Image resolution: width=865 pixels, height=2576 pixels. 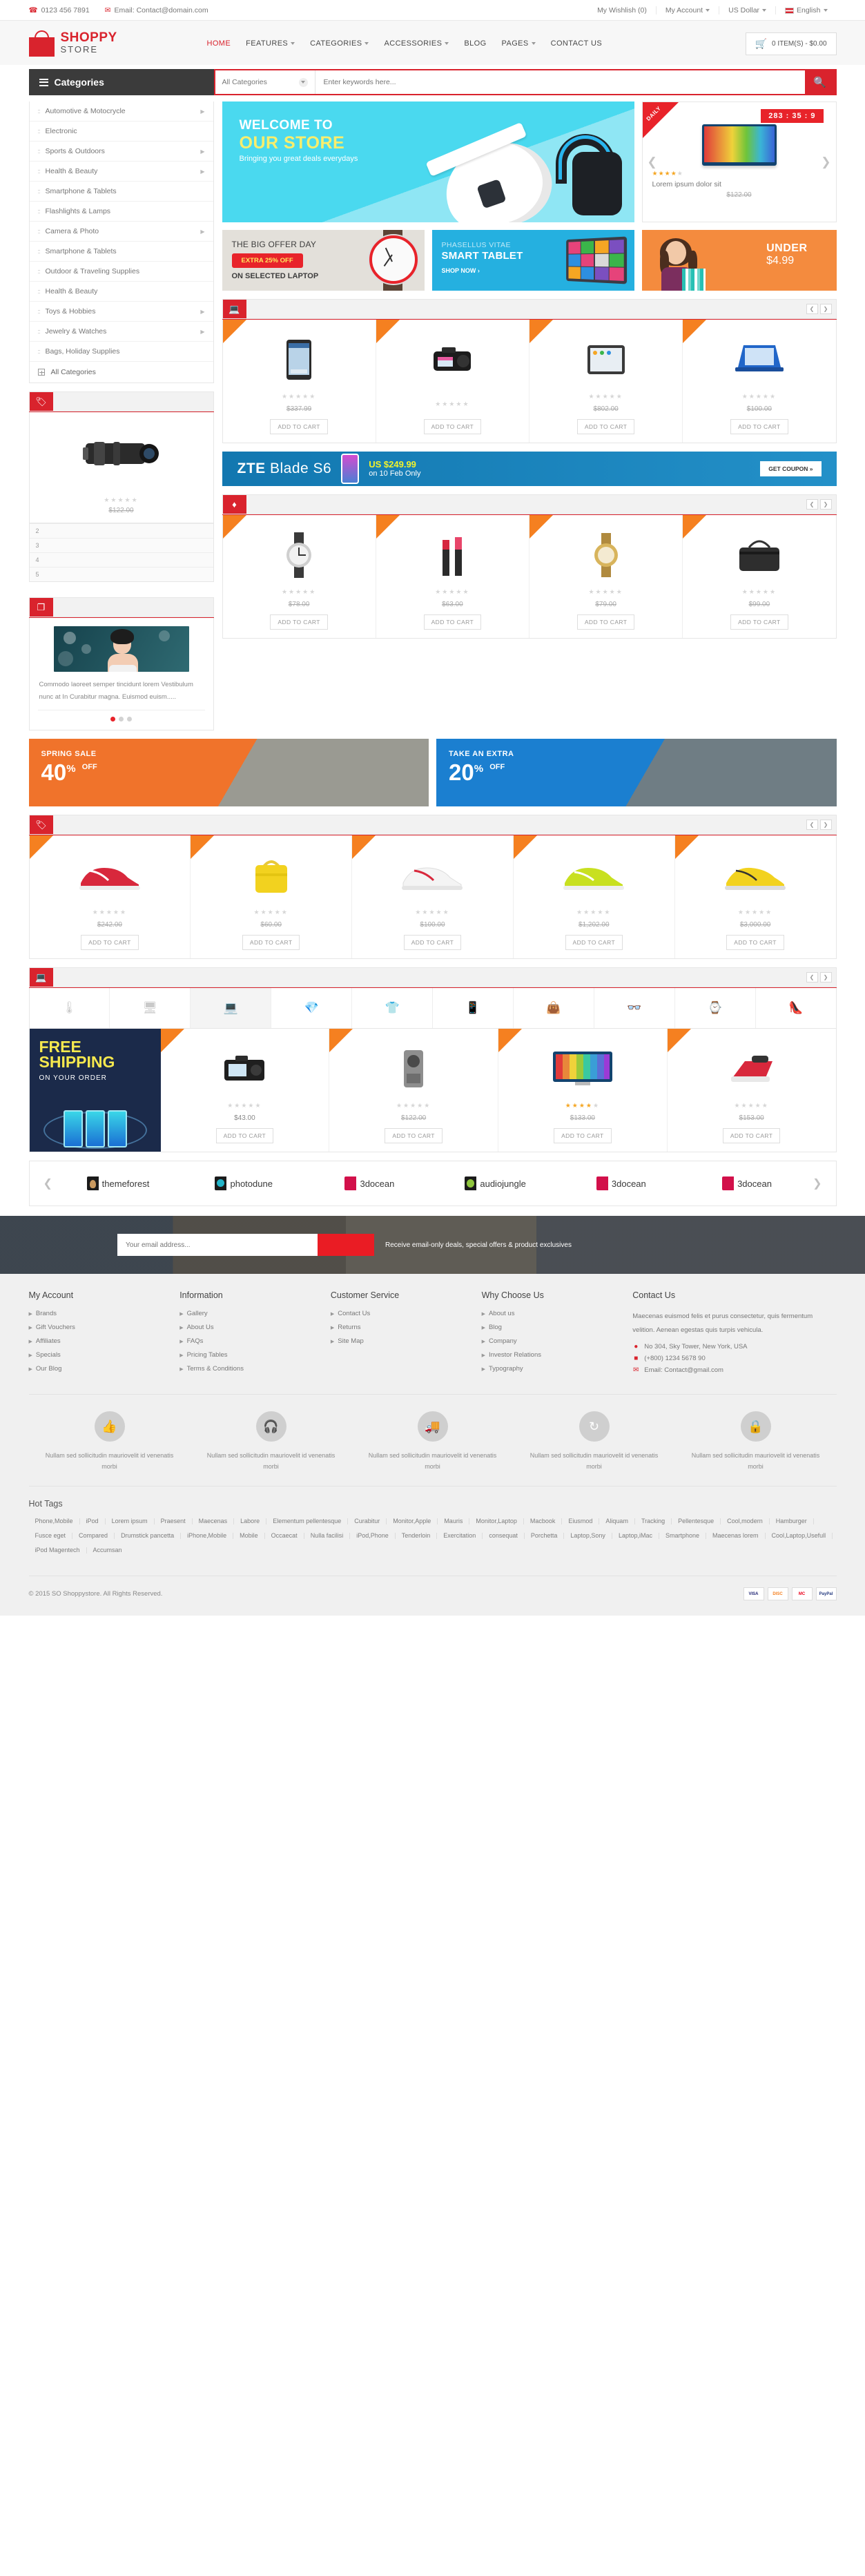 What do you see at coordinates (454, 1522) in the screenshot?
I see `hot-tag: Mauris` at bounding box center [454, 1522].